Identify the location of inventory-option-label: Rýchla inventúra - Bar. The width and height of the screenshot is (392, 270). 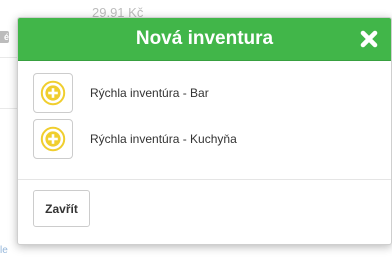
(149, 93).